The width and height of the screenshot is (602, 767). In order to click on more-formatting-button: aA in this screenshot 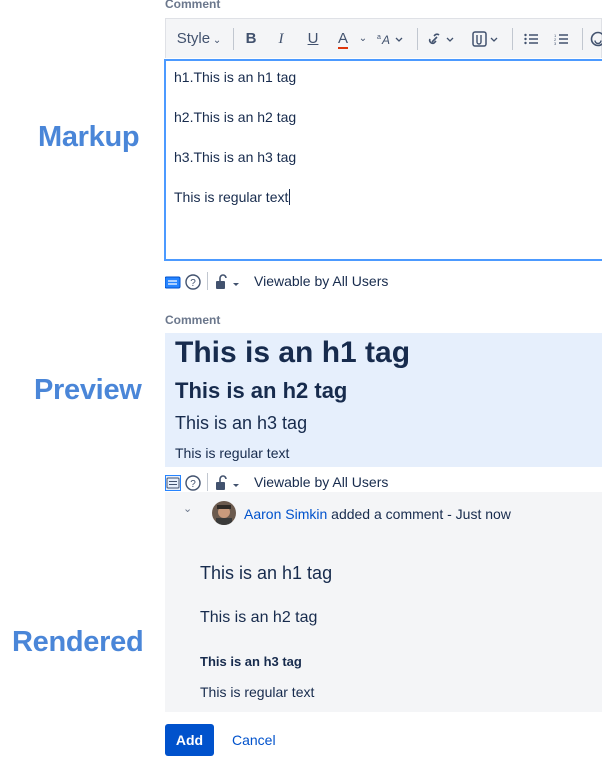, I will do `click(390, 39)`.